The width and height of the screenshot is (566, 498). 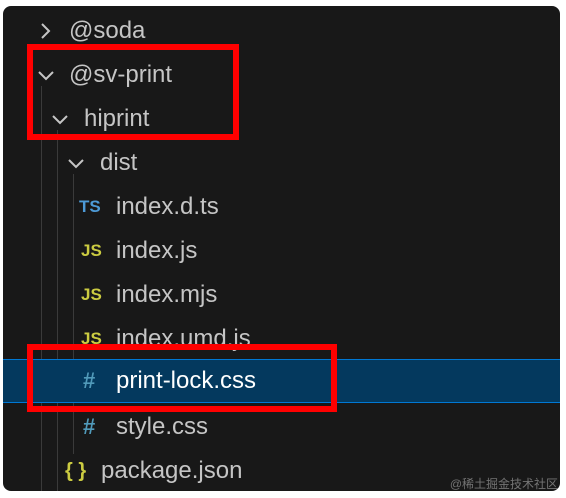 What do you see at coordinates (281, 381) in the screenshot?
I see `tree-item-print-lock-css: # print-lock.css` at bounding box center [281, 381].